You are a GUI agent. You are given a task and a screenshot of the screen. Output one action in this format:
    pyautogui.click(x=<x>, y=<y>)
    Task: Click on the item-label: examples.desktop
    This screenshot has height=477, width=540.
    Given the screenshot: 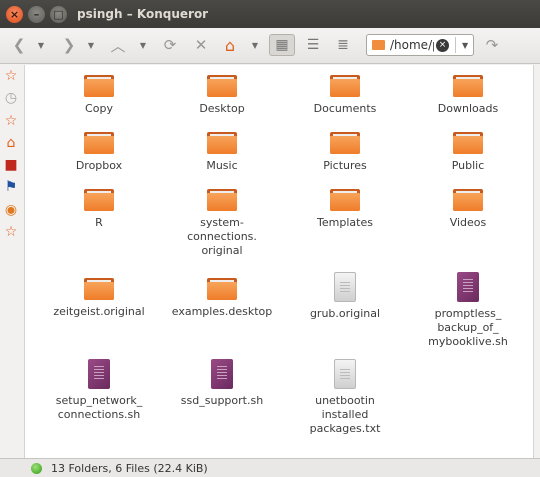 What is the action you would take?
    pyautogui.click(x=222, y=311)
    